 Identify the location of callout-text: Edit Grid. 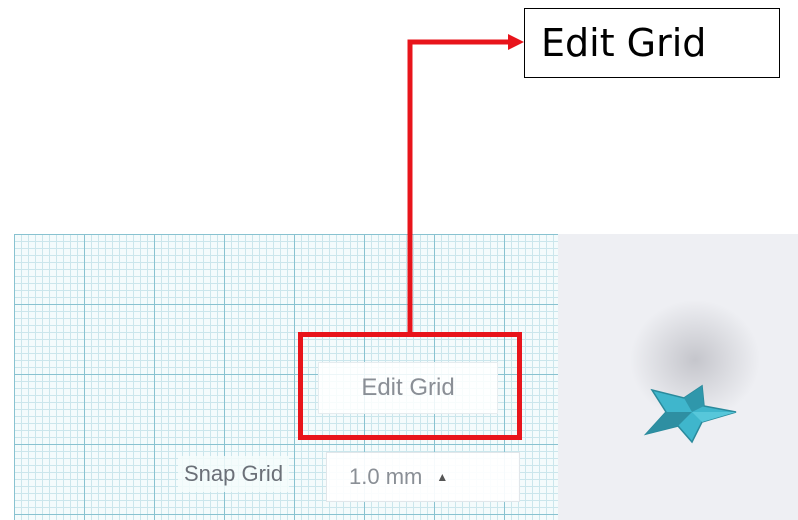
(624, 43).